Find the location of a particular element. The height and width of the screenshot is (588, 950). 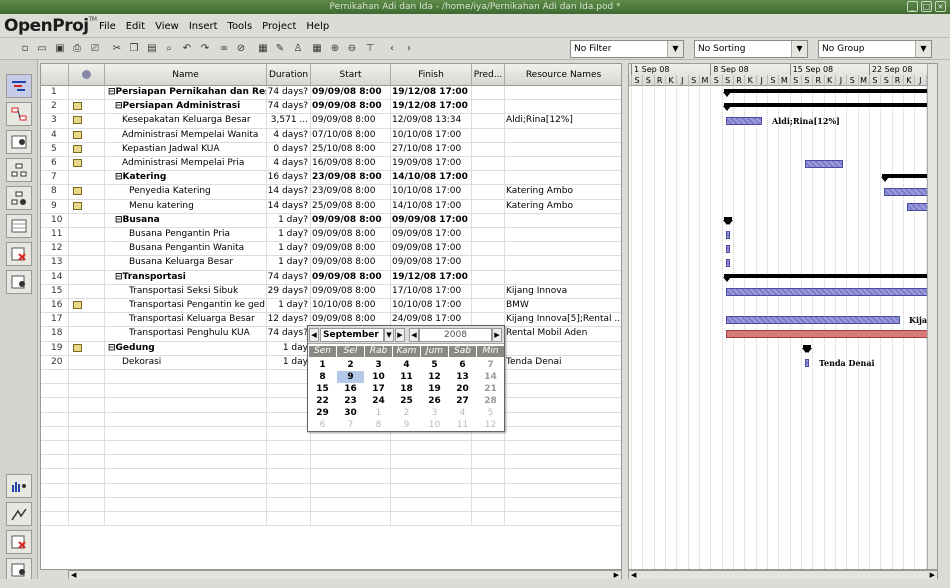

calendar-day: 7 is located at coordinates (350, 425).